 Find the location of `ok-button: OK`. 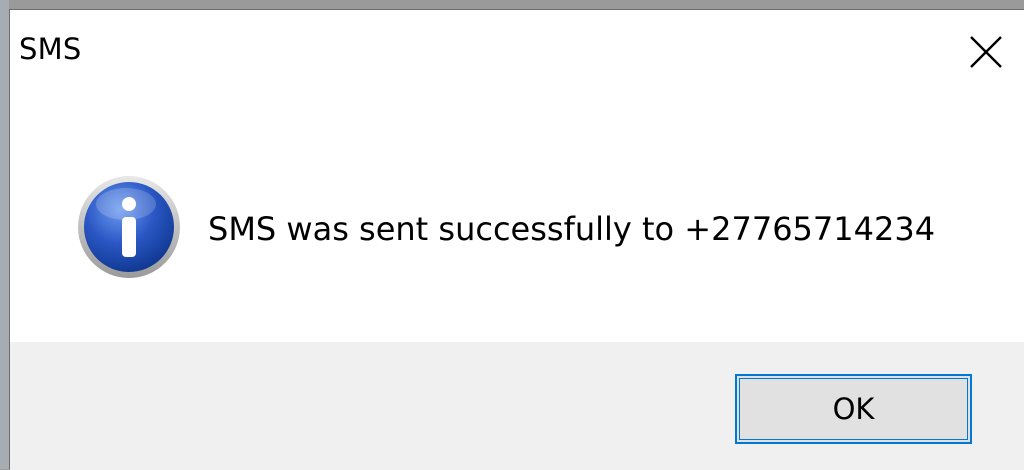

ok-button: OK is located at coordinates (853, 409).